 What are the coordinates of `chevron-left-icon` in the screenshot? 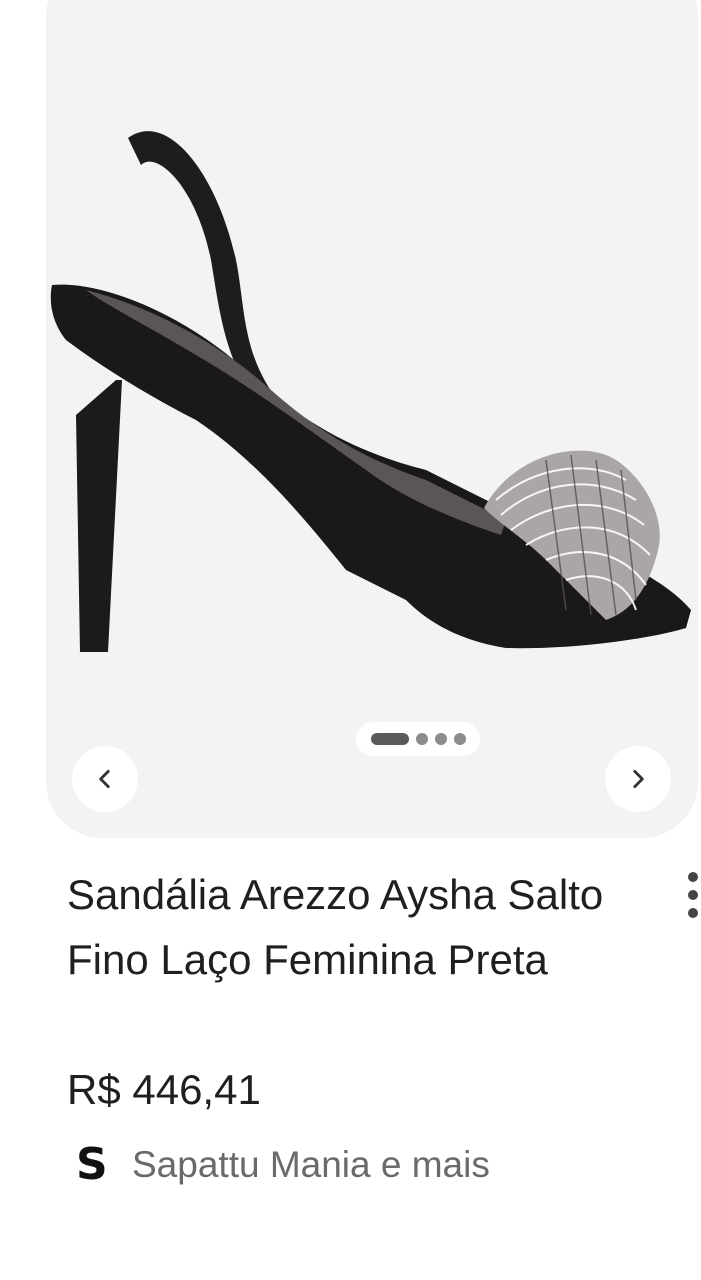 It's located at (104, 779).